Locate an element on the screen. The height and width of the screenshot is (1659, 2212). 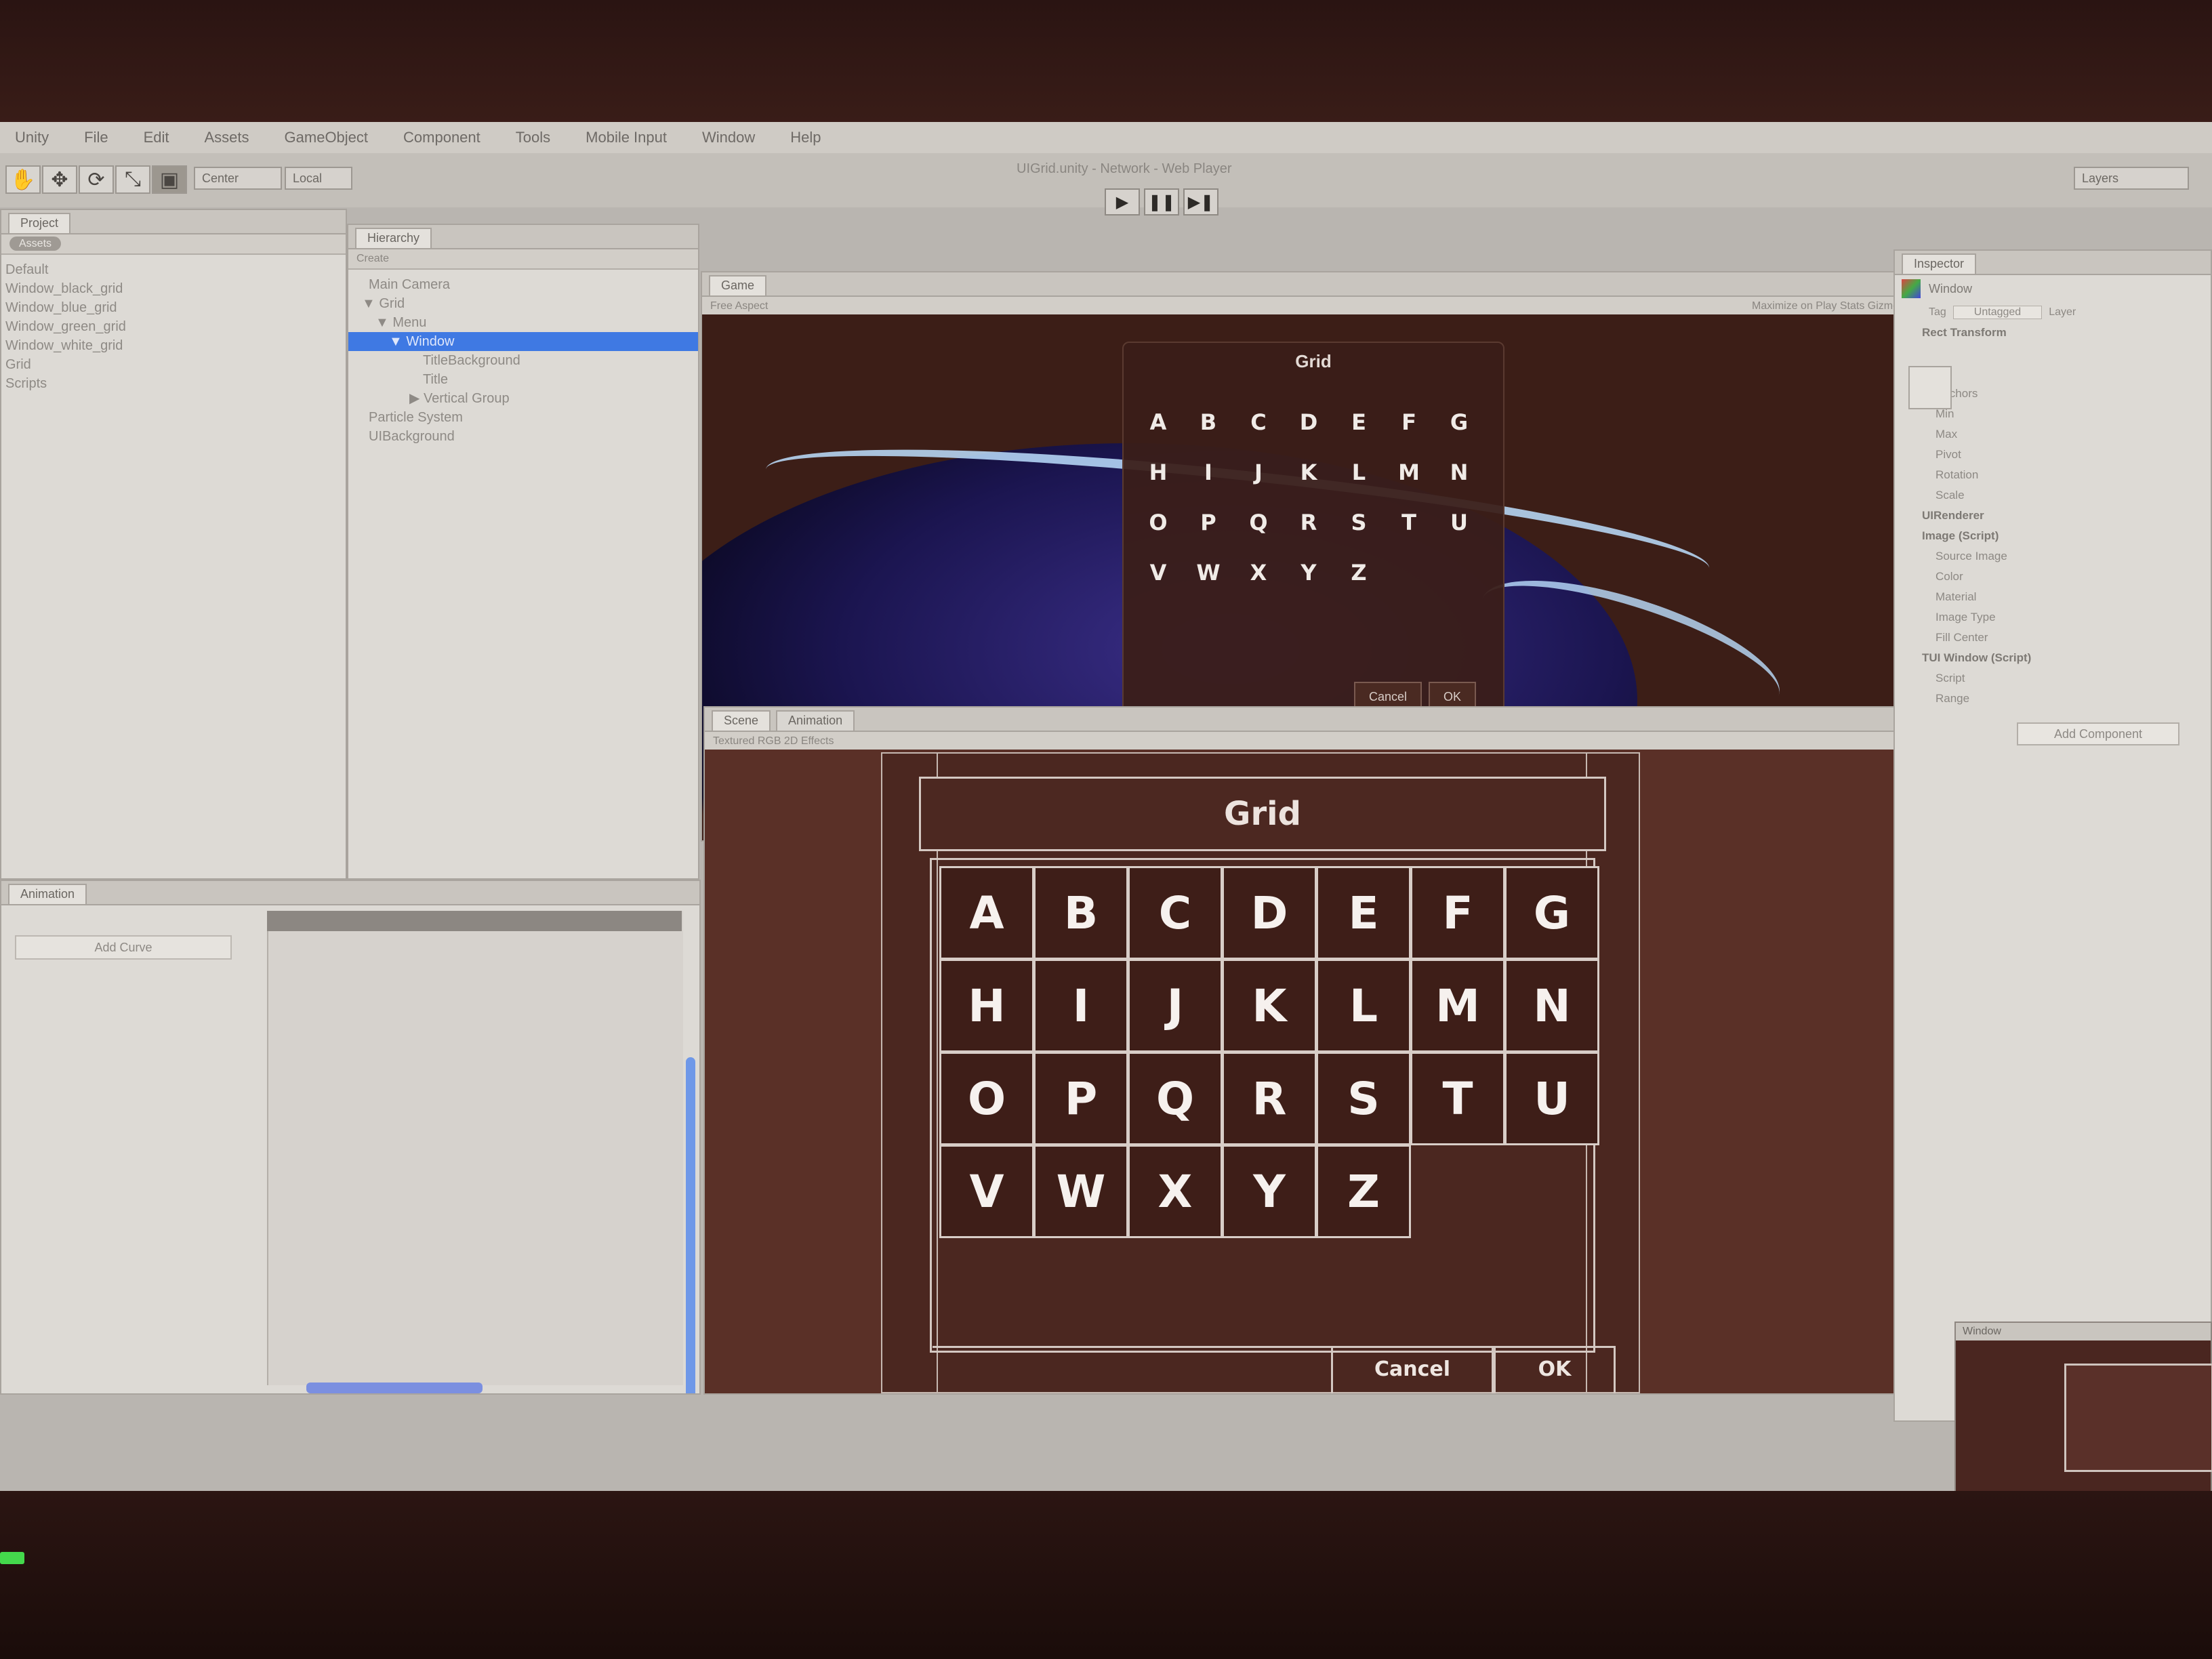
tab-animation-secondary: Animation is located at coordinates (816, 720).